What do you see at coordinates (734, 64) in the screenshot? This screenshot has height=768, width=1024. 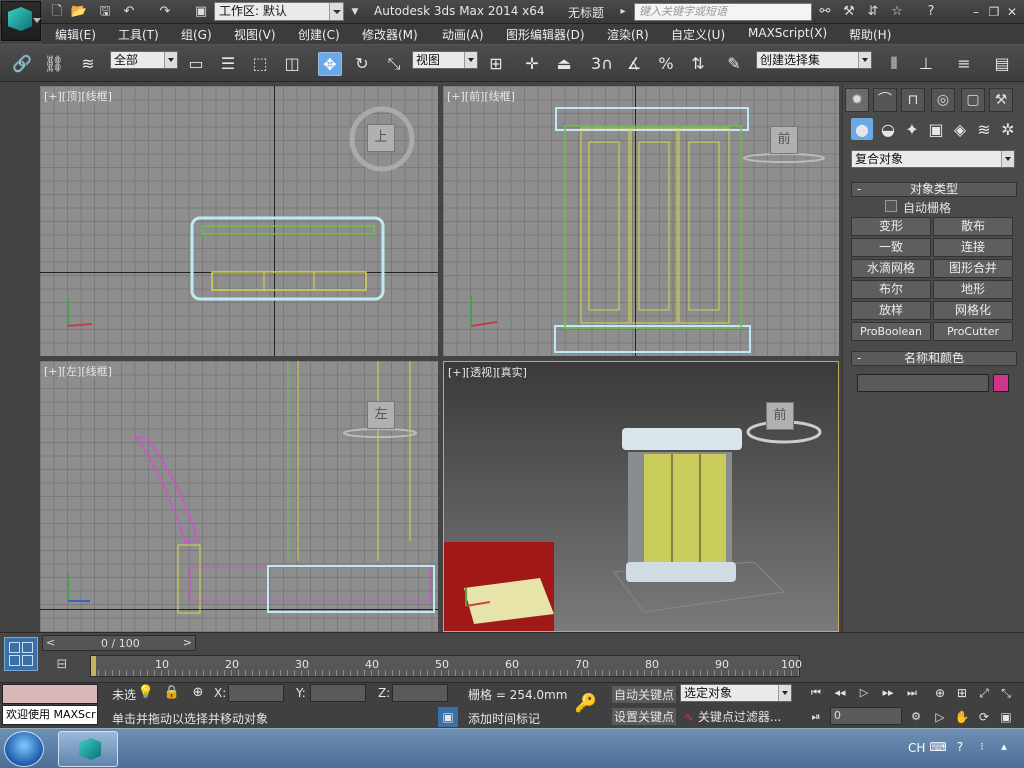 I see `edit-named-selection-icon: ✎` at bounding box center [734, 64].